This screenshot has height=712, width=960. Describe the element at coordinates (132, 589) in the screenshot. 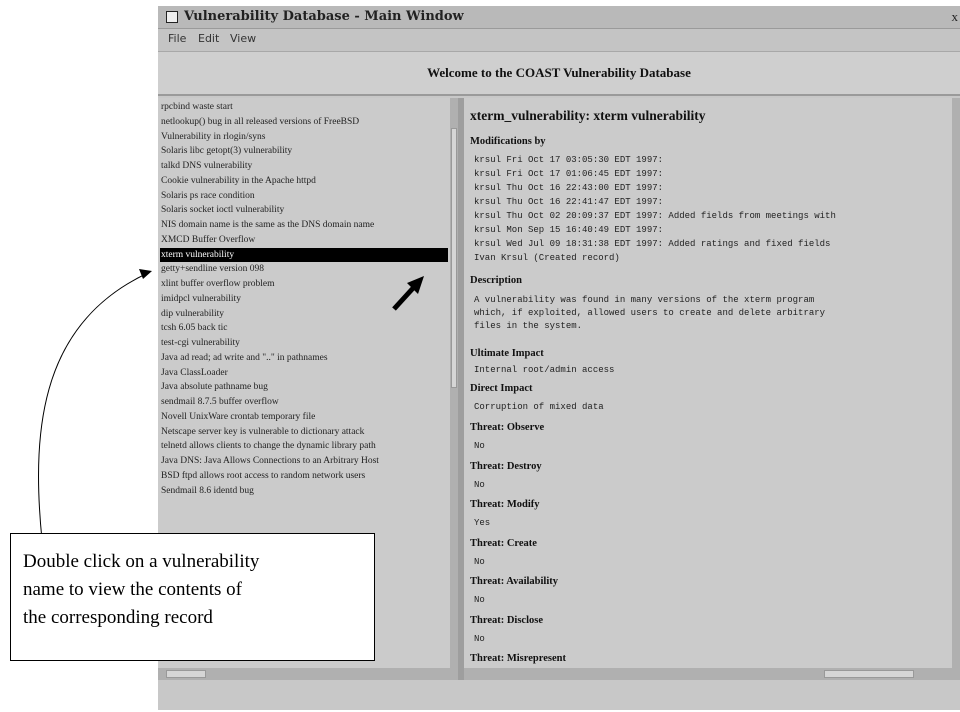

I see `callout-line: name to view the contents of` at that location.